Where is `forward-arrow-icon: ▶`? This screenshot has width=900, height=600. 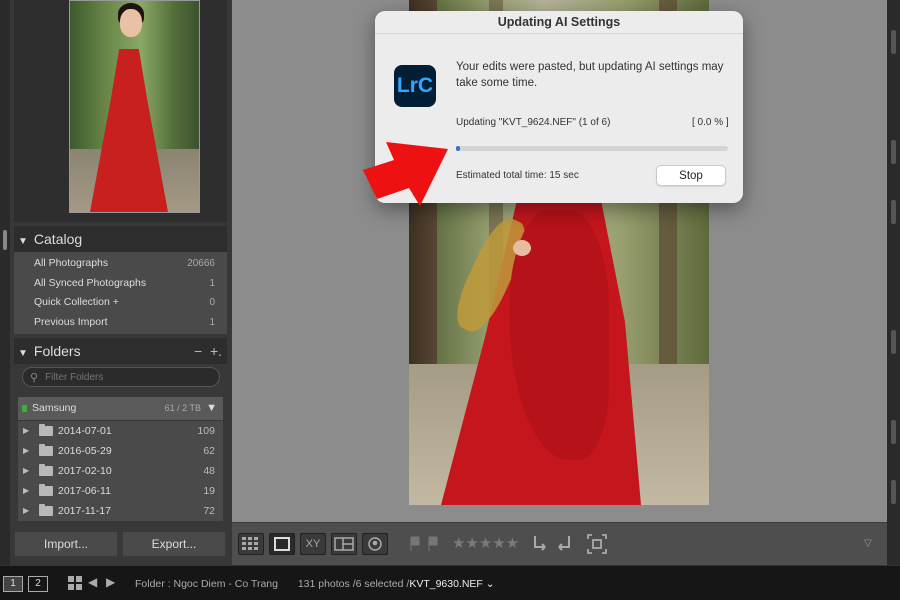 forward-arrow-icon: ▶ is located at coordinates (110, 582).